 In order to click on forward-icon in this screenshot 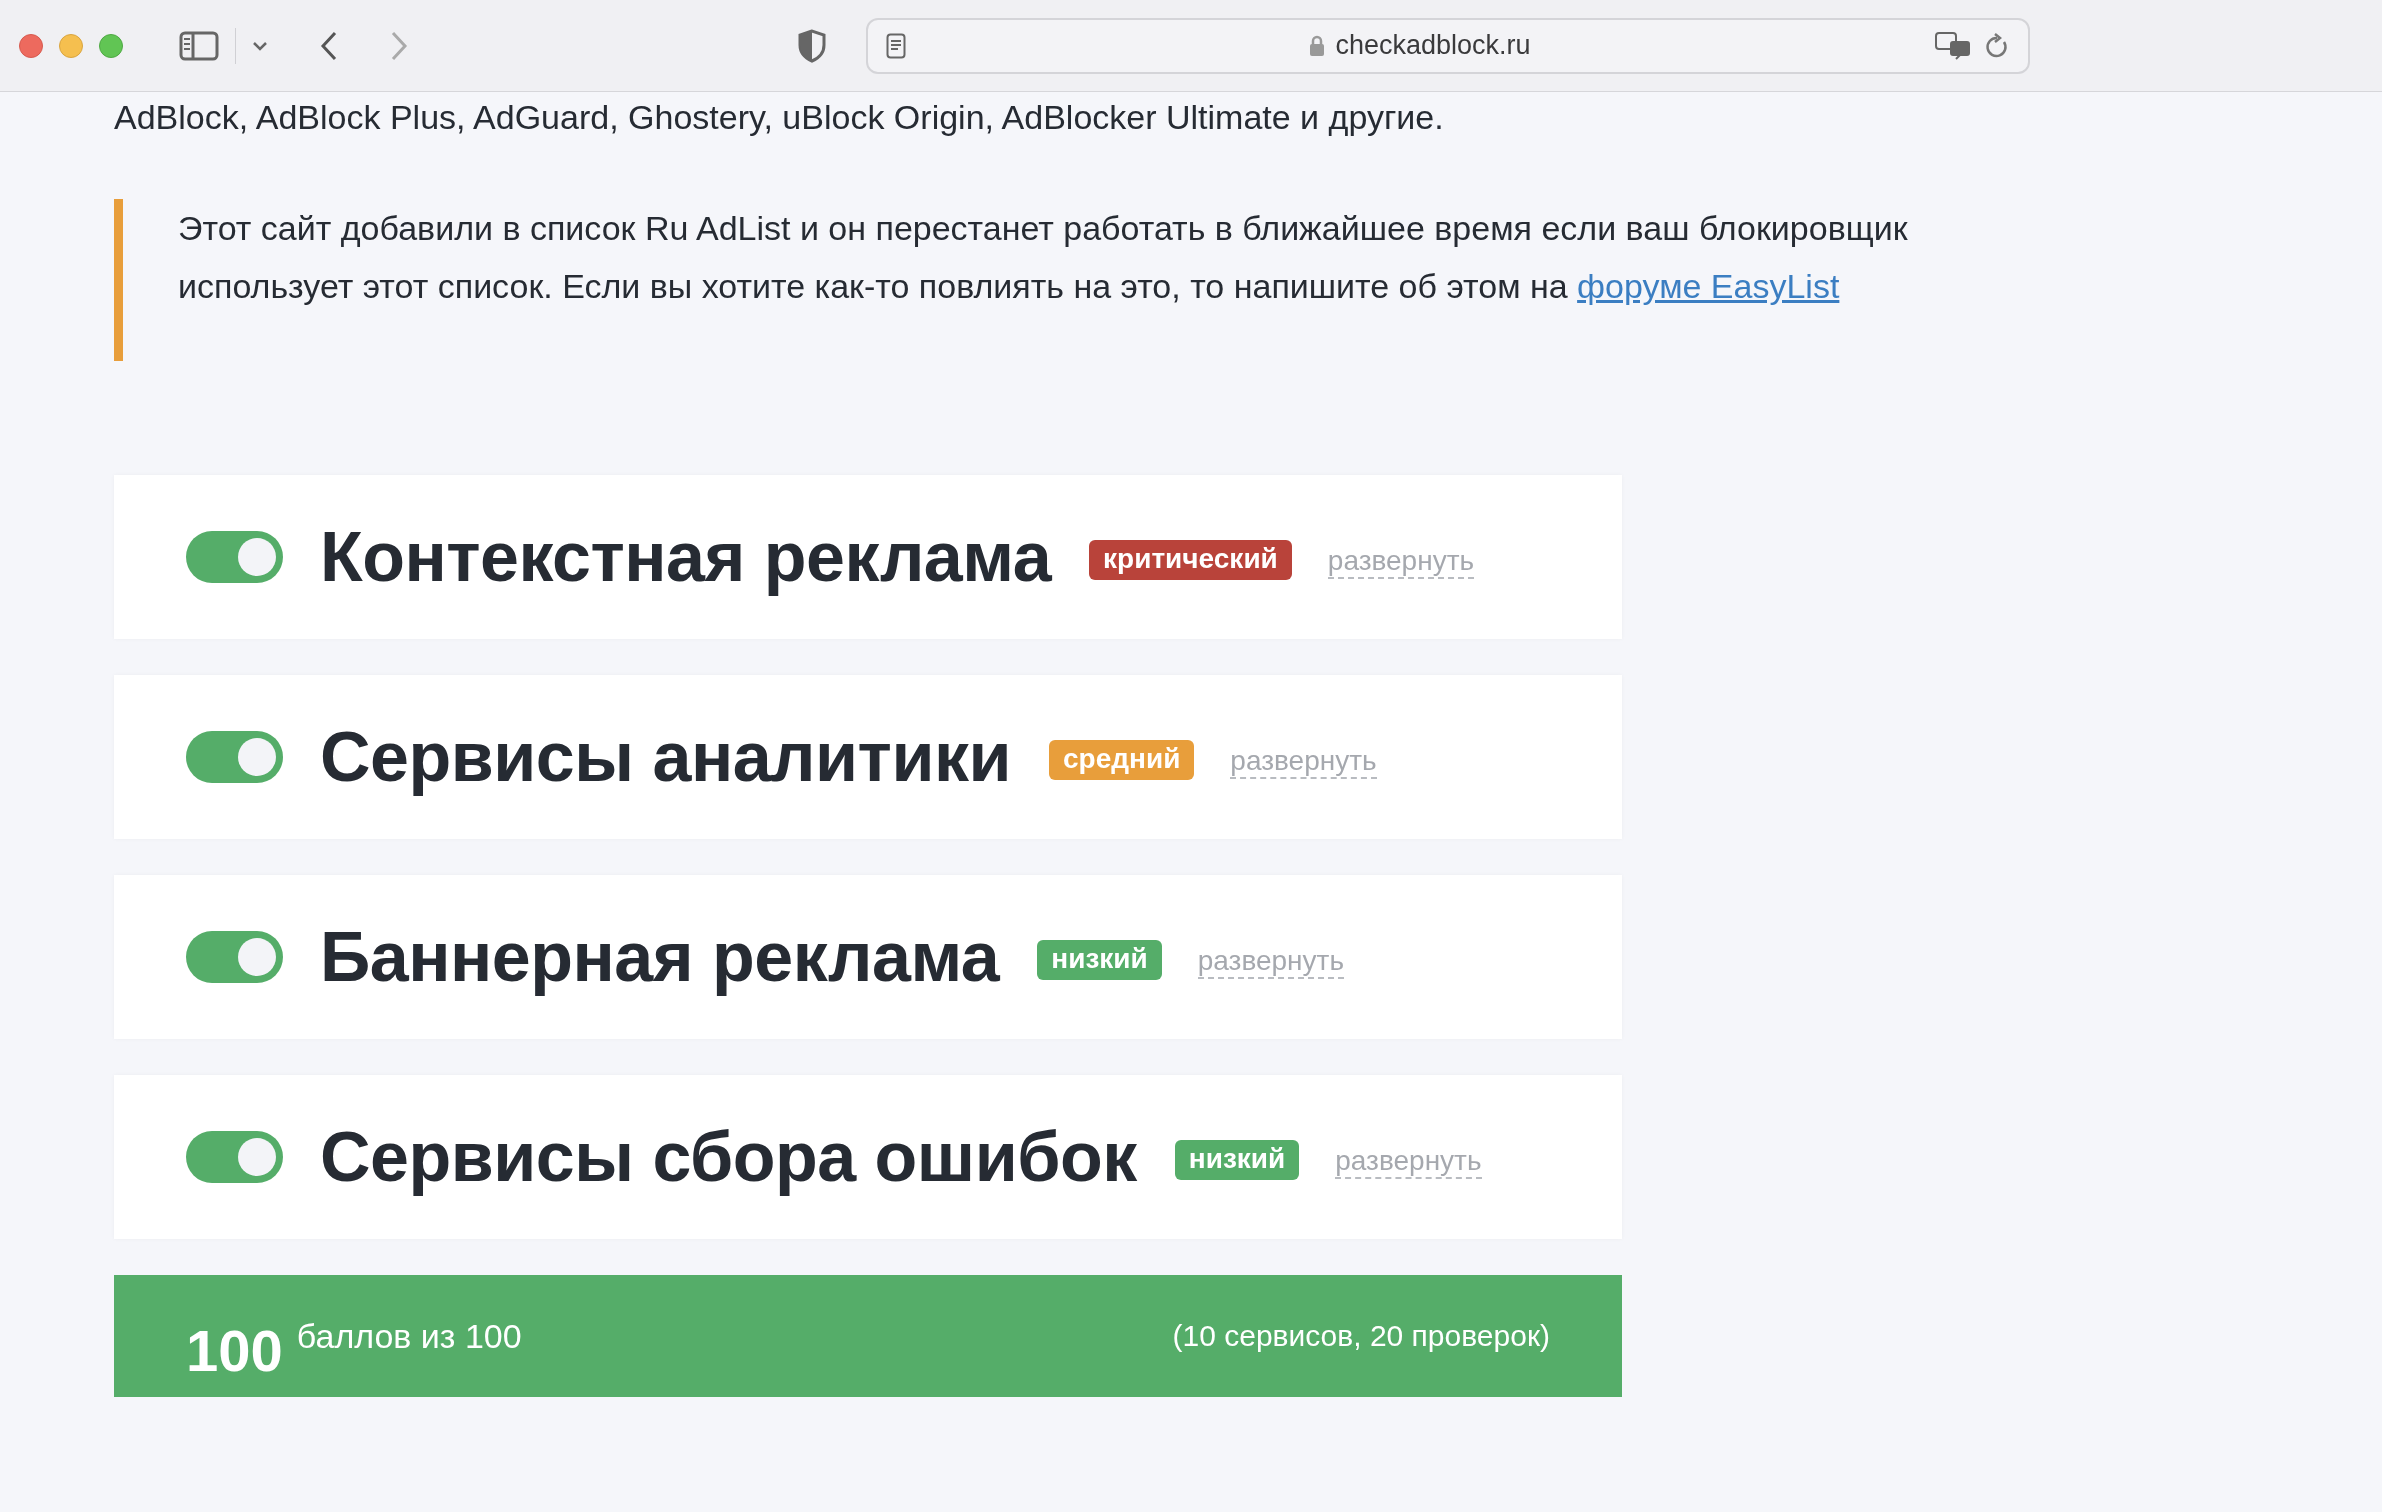, I will do `click(399, 45)`.